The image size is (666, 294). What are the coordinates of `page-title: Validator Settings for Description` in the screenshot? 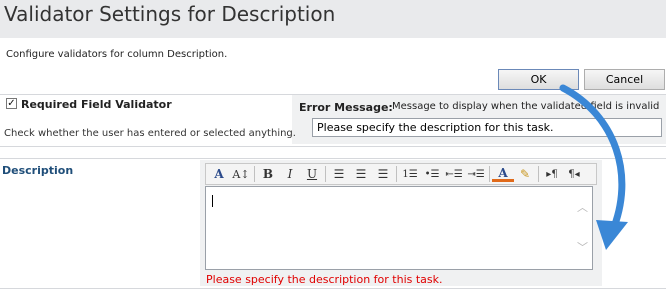 It's located at (170, 14).